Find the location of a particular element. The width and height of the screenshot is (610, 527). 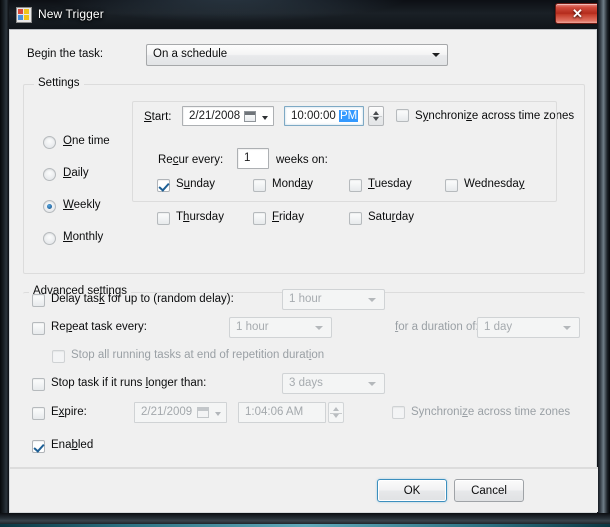

duration-label: for a duration of: is located at coordinates (437, 327).